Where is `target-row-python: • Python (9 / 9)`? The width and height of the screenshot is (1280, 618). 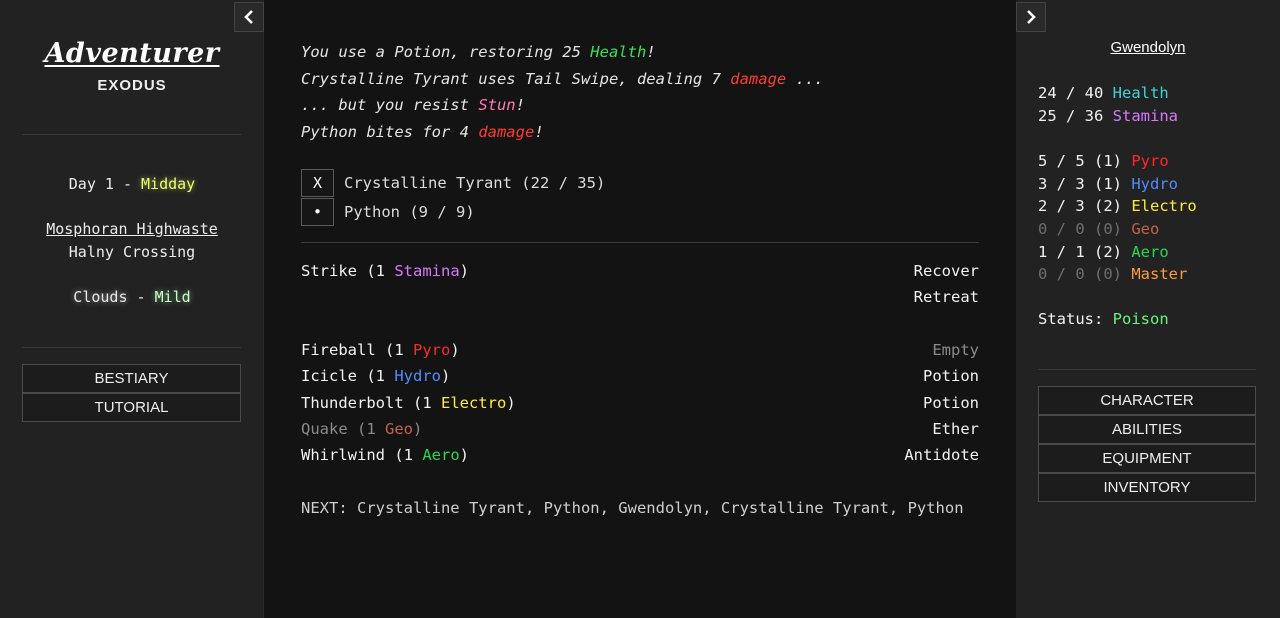
target-row-python: • Python (9 / 9) is located at coordinates (388, 212).